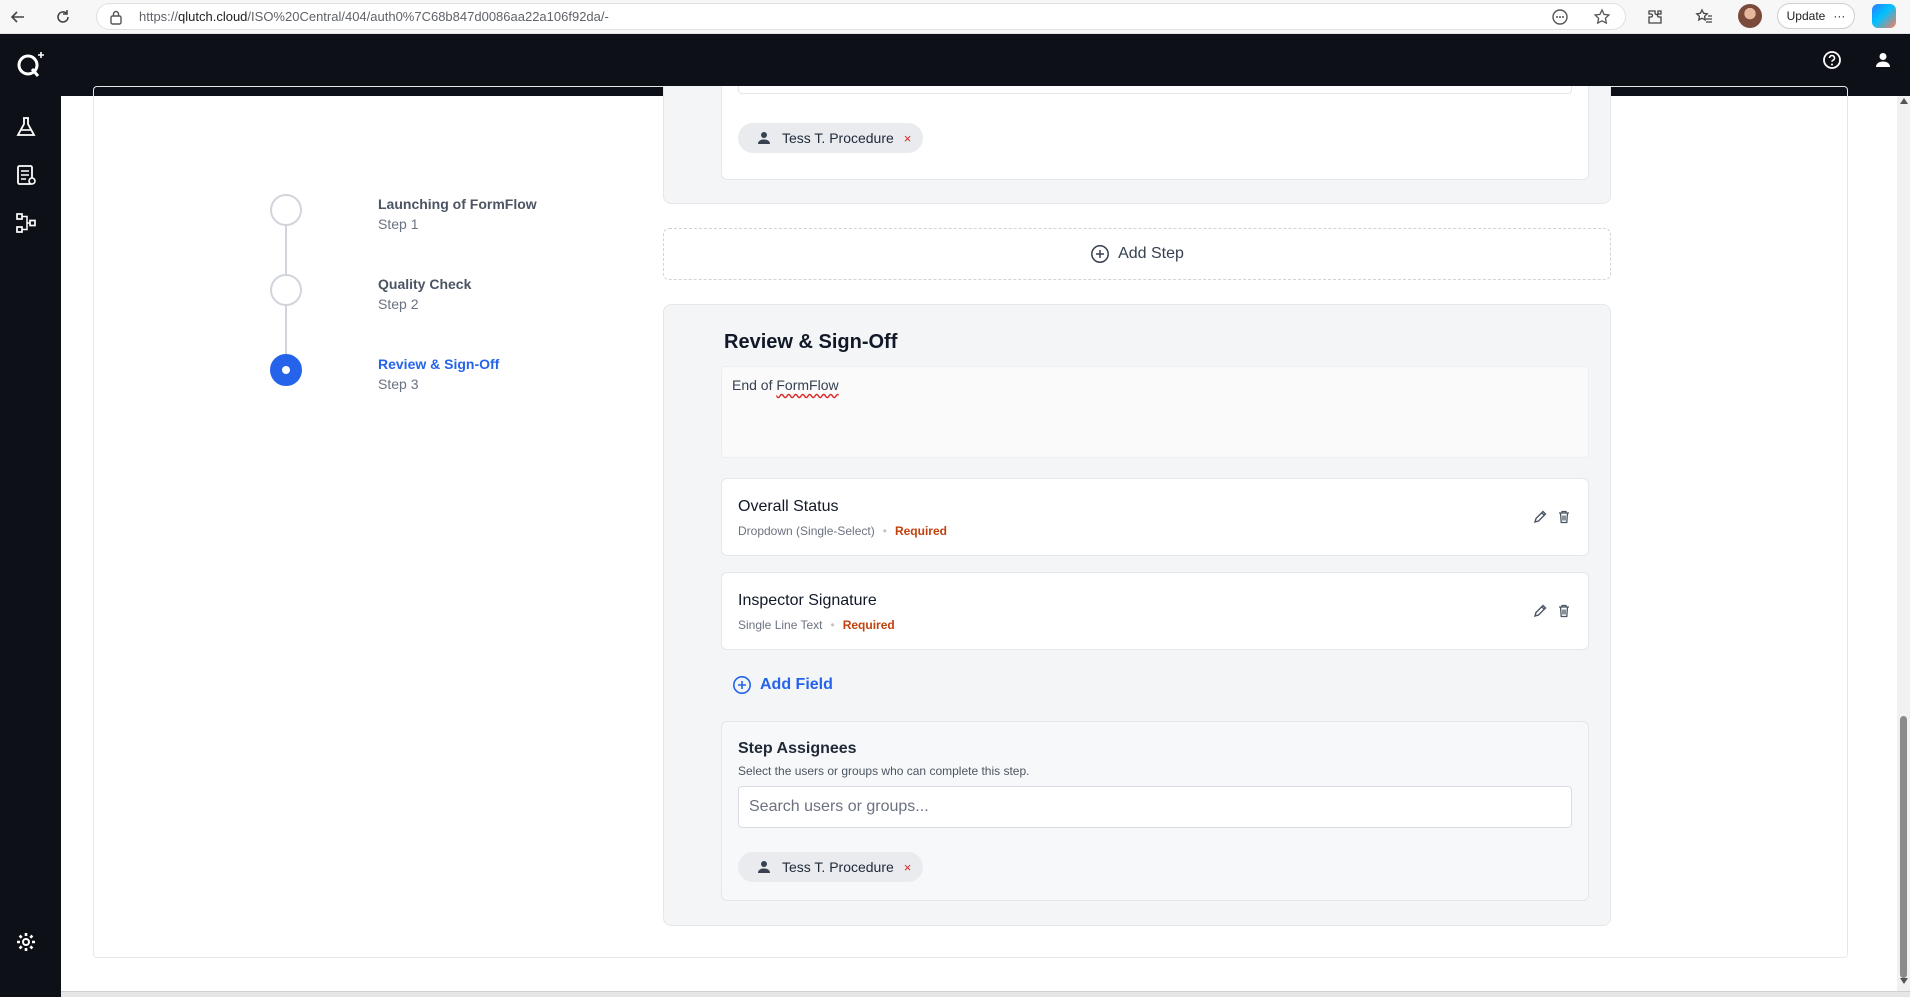 The height and width of the screenshot is (997, 1910). I want to click on step-title: Quality Check, so click(425, 284).